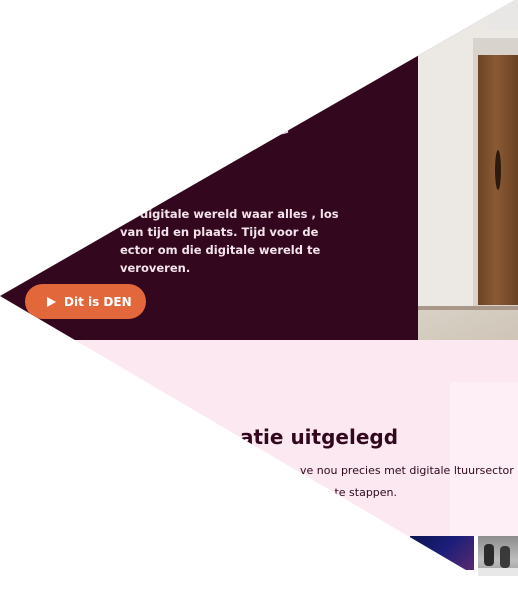  I want to click on photo-door-detail, so click(498, 170).